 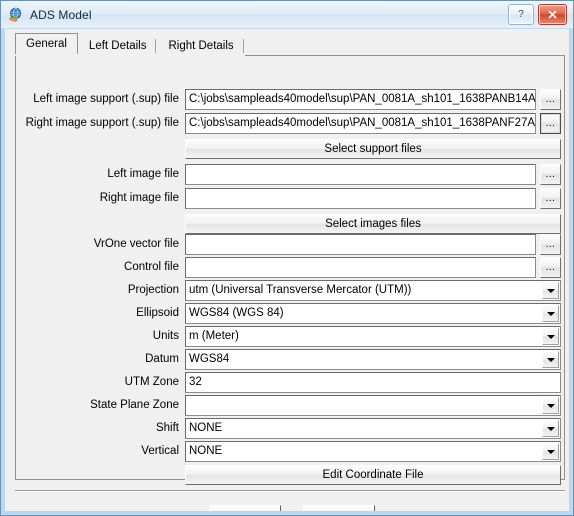 I want to click on utm-zone-input: 32, so click(x=373, y=382).